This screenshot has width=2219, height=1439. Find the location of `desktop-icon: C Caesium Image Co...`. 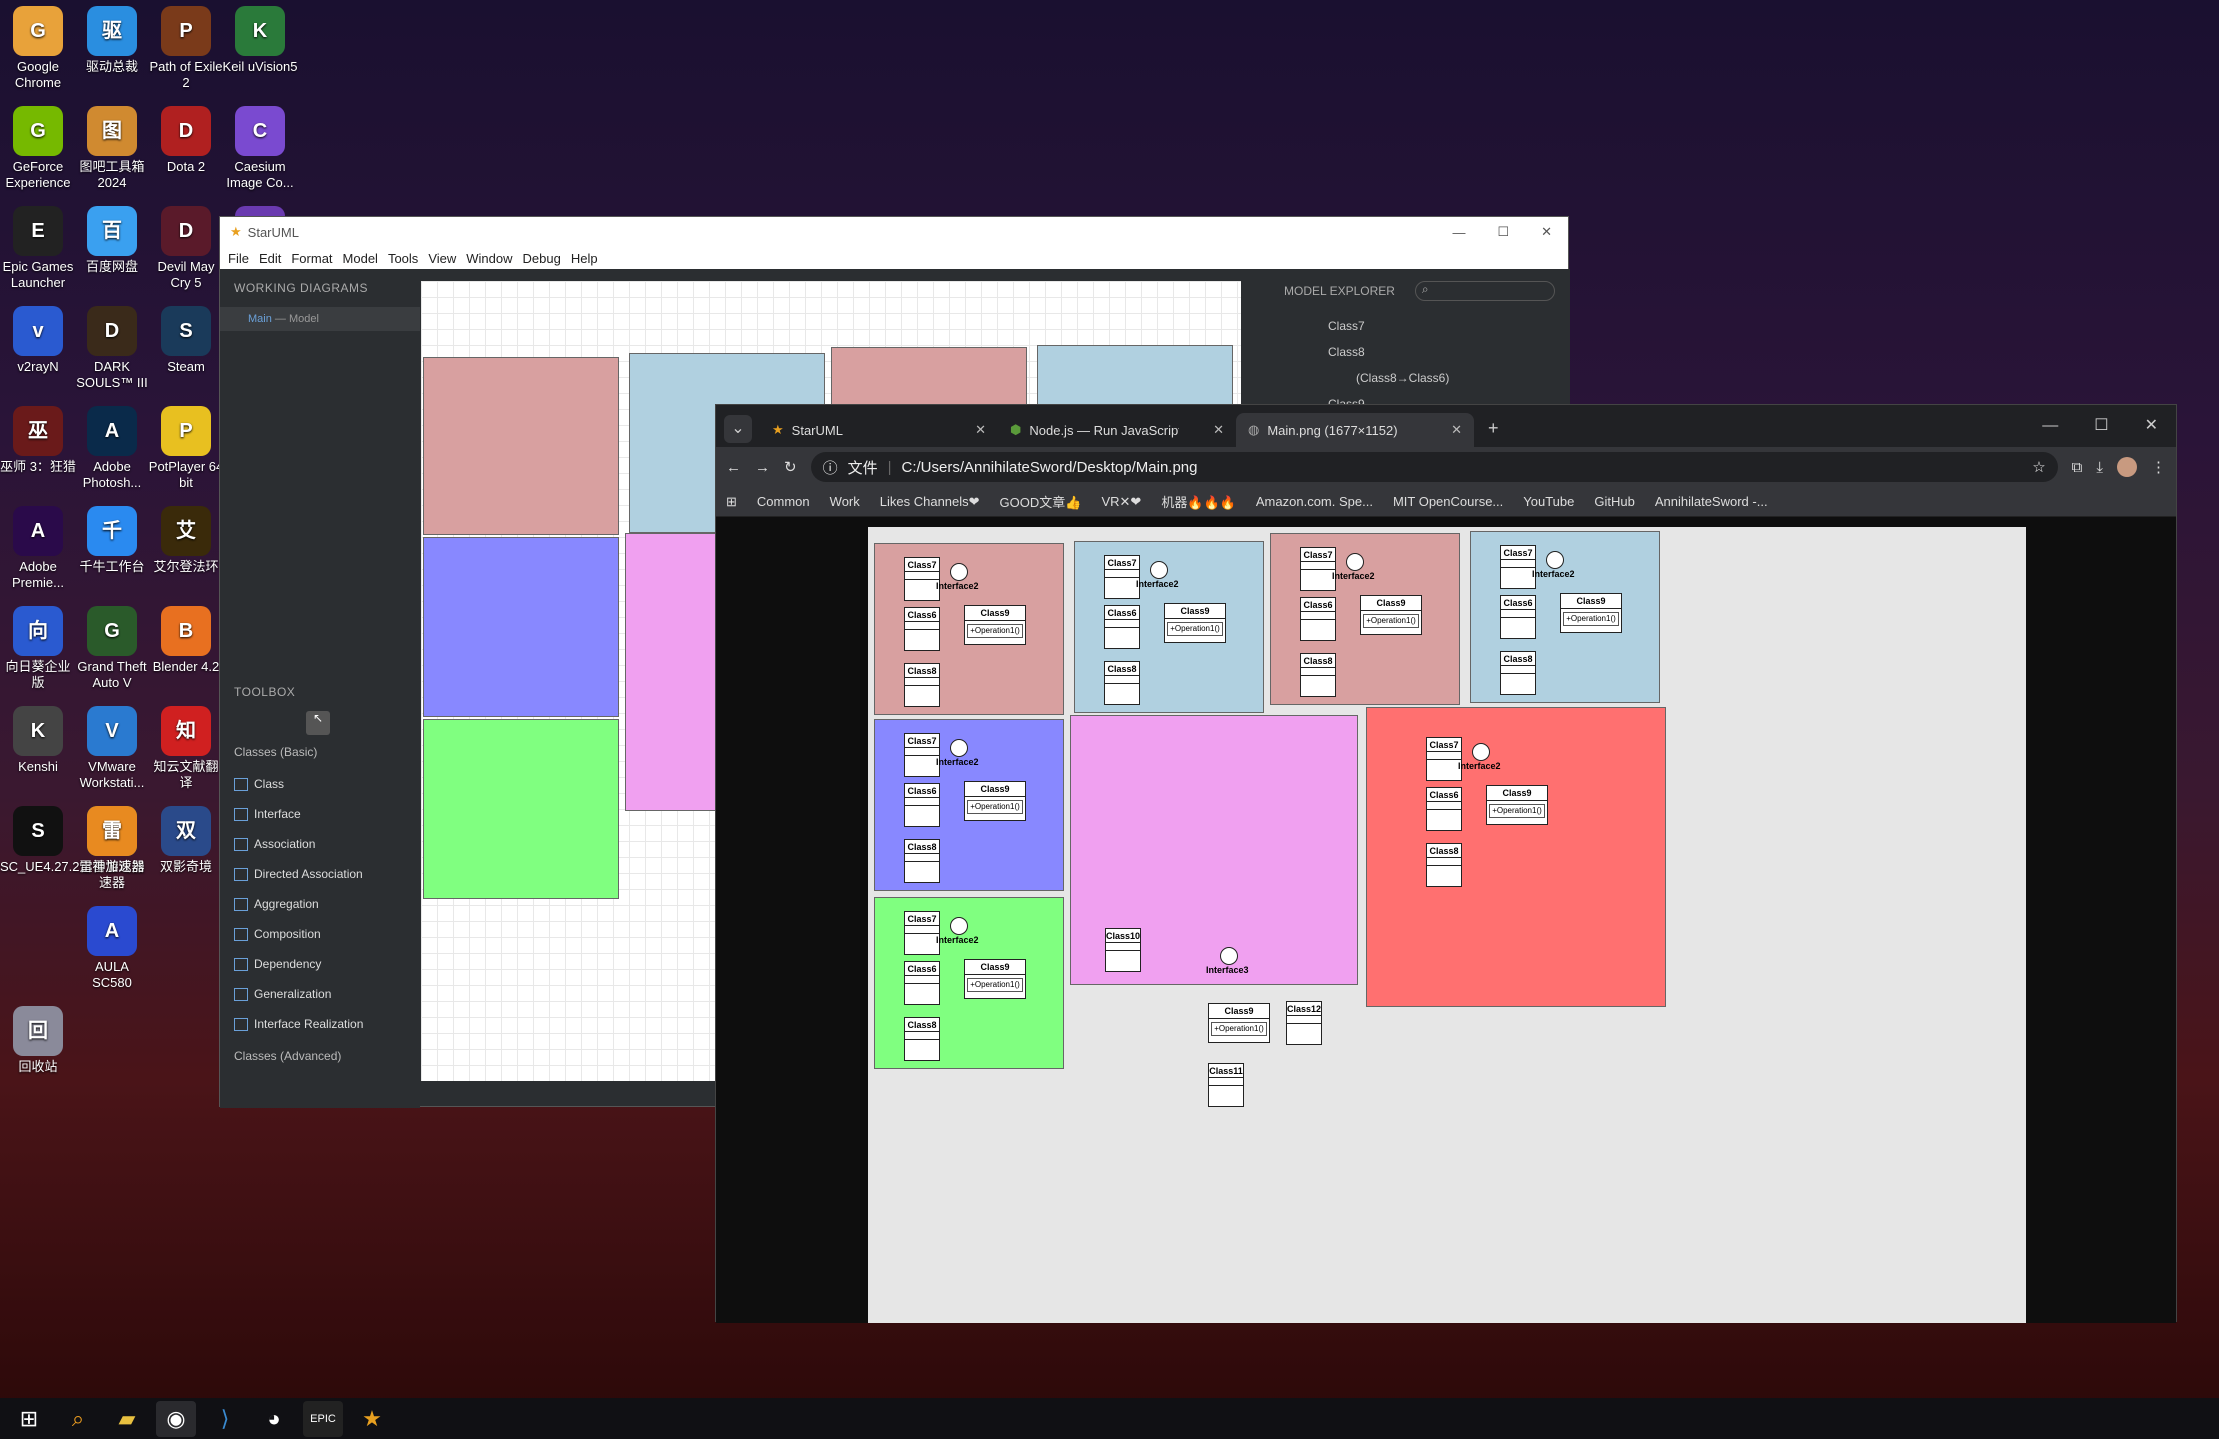

desktop-icon: C Caesium Image Co... is located at coordinates (260, 145).